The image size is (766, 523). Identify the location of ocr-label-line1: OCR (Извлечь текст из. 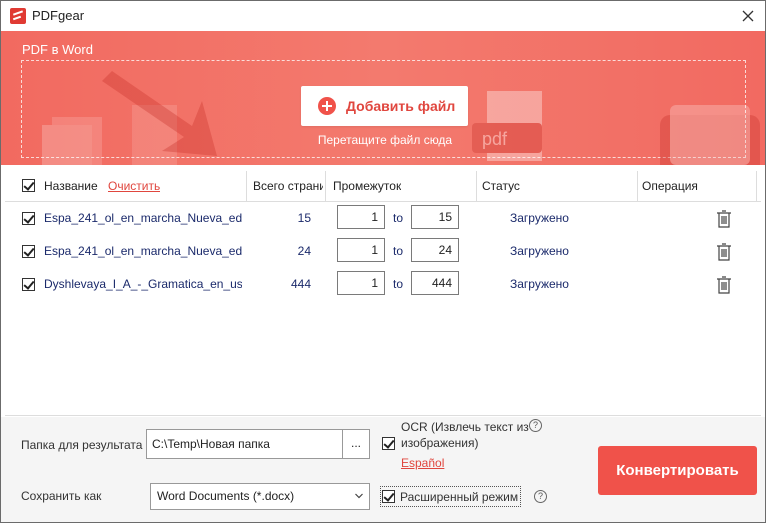
(465, 427).